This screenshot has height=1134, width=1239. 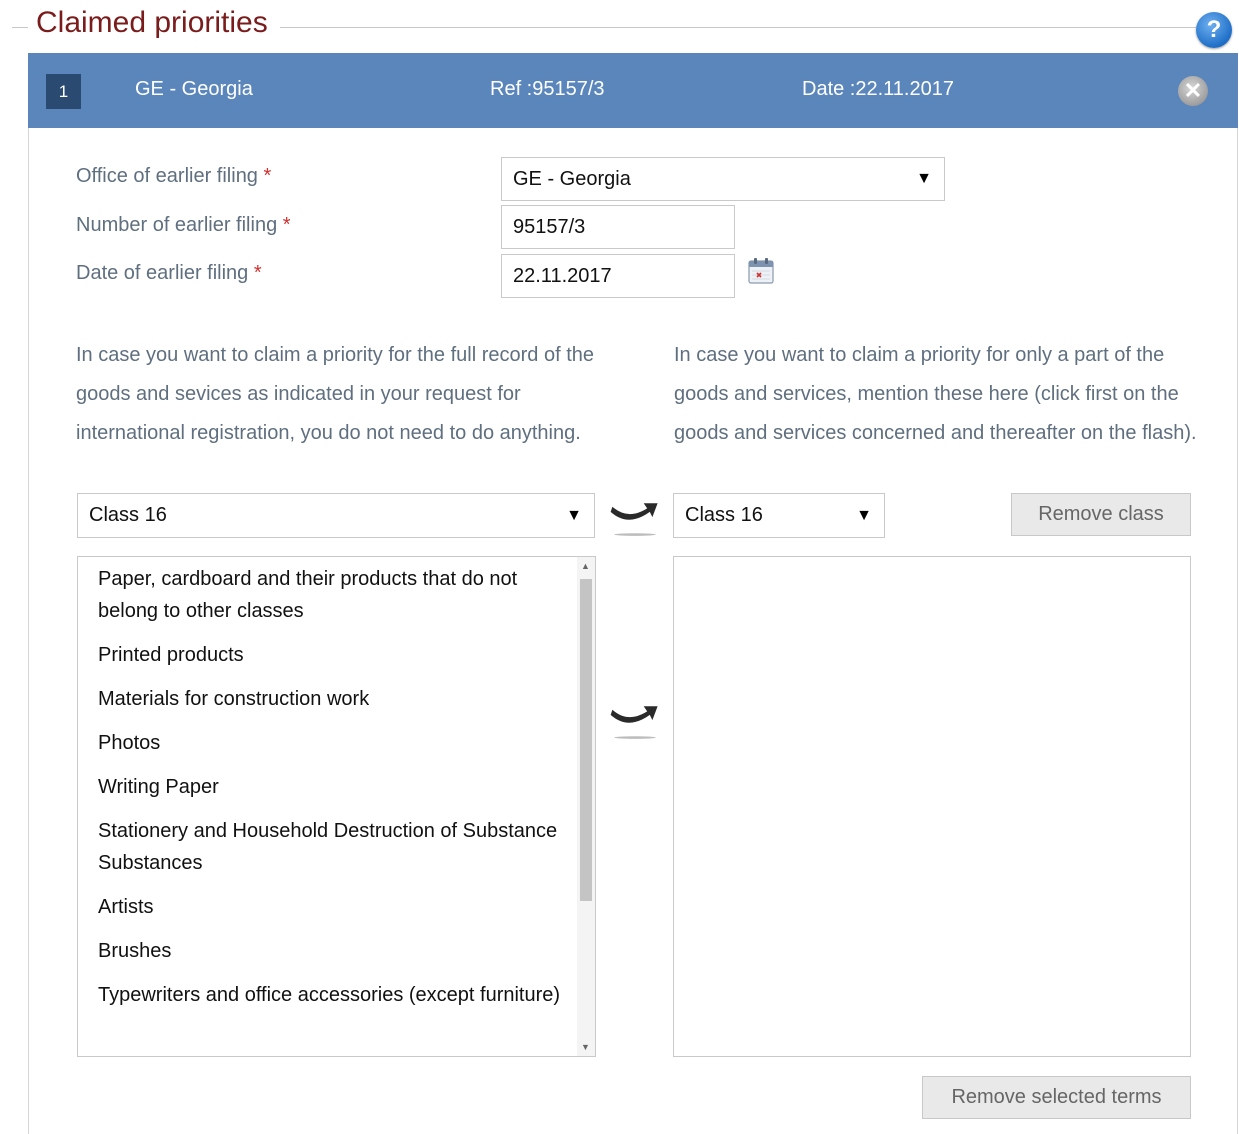 I want to click on priority-country: GE - Georgia, so click(x=194, y=89).